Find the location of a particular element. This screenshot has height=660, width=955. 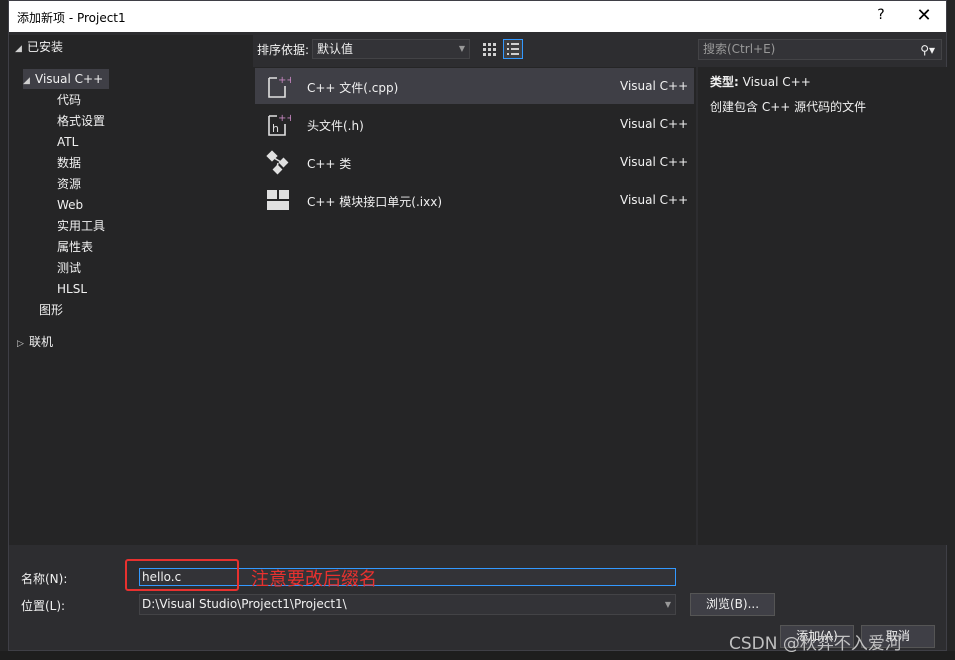

list-view-icon is located at coordinates (513, 49).